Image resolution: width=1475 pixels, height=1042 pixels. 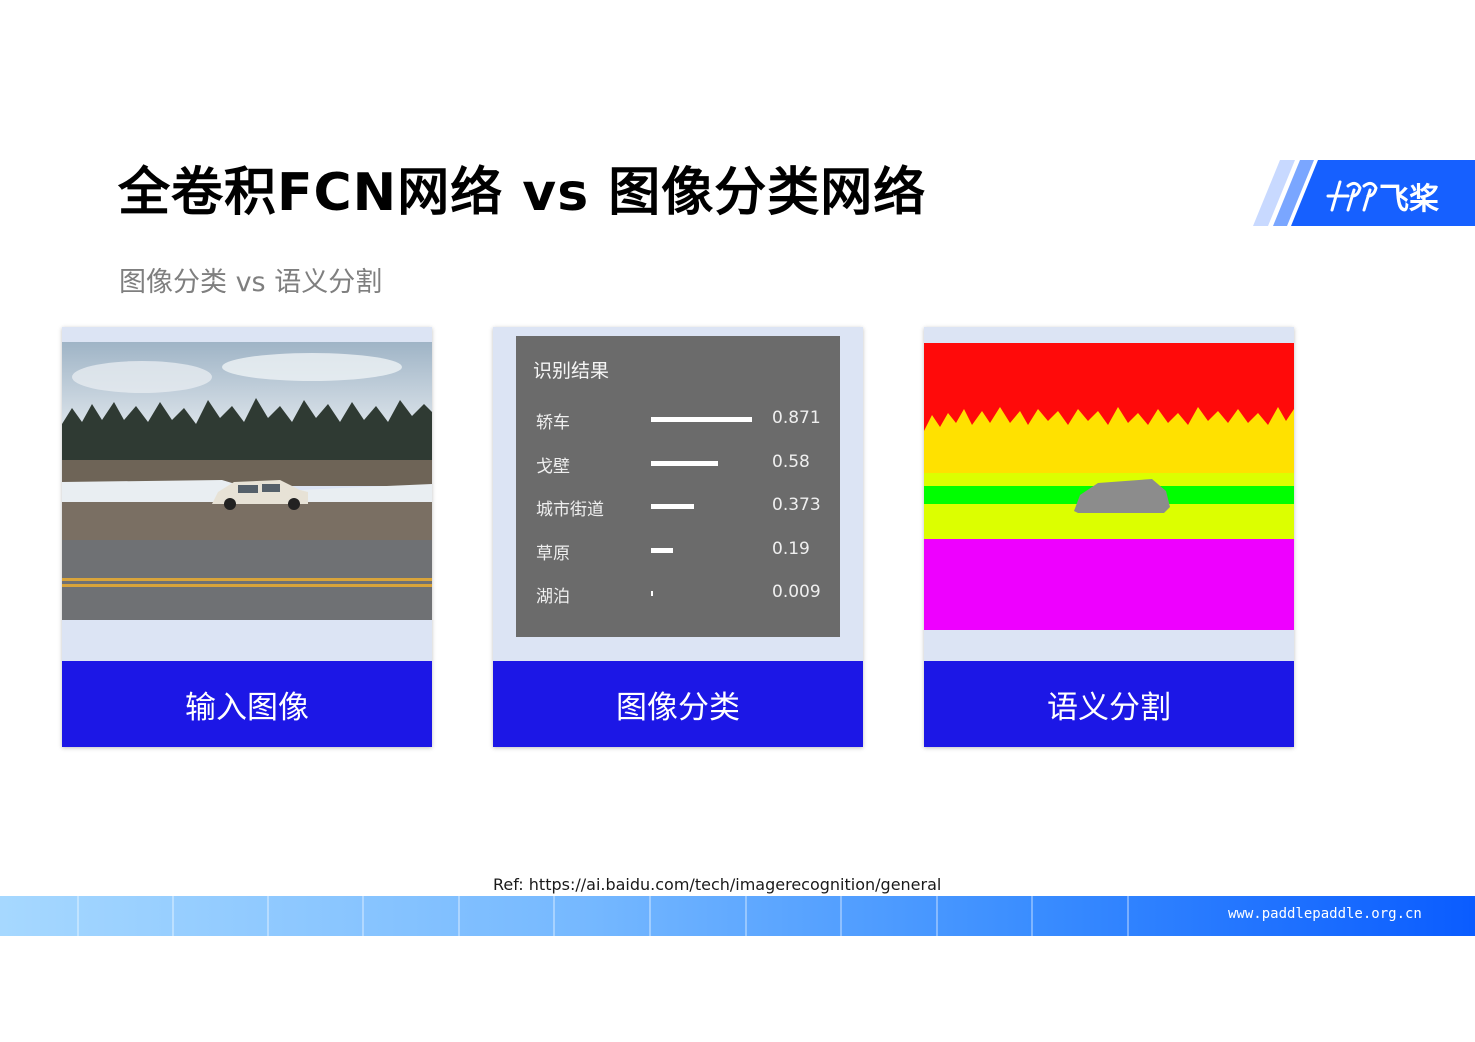 I want to click on panel-segmentation: 语义分割, so click(x=1109, y=537).